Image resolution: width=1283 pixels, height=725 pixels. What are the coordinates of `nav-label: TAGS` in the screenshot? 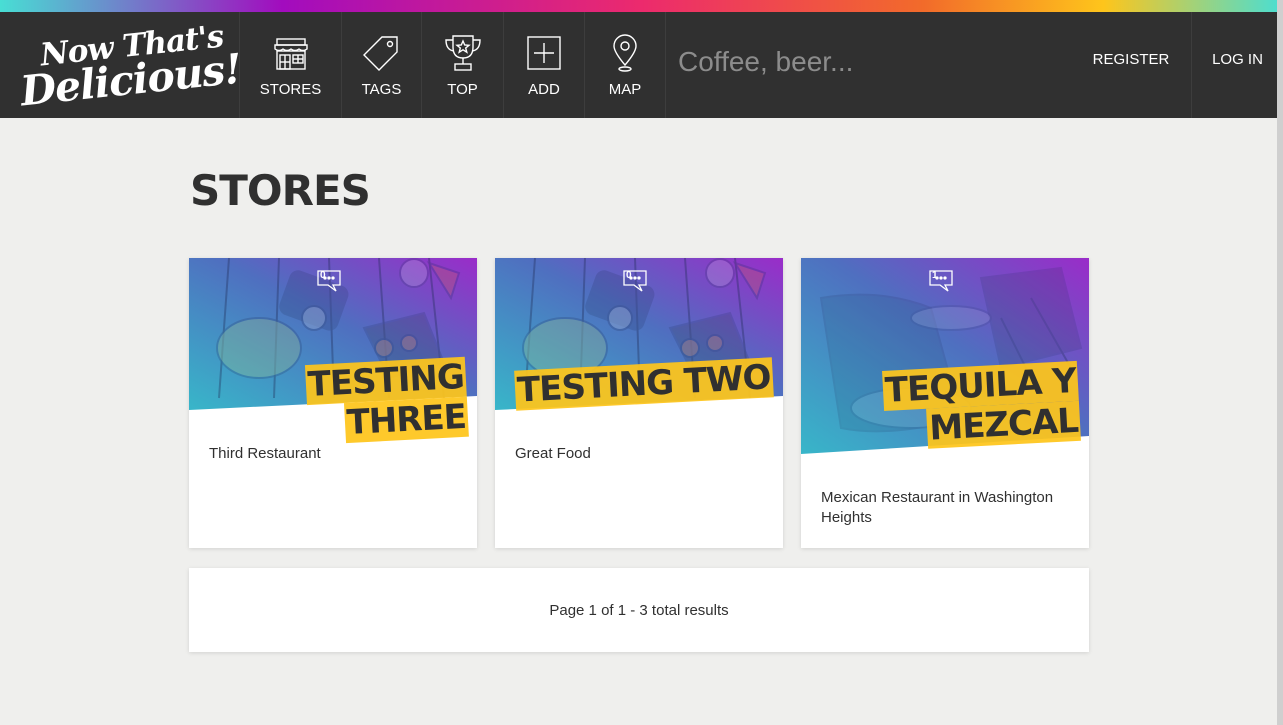 It's located at (381, 89).